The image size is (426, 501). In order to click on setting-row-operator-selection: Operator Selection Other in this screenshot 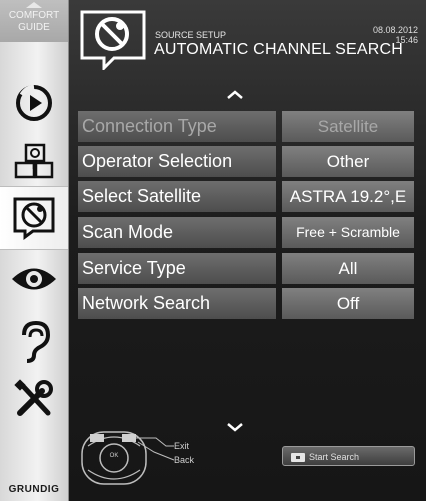, I will do `click(247, 161)`.